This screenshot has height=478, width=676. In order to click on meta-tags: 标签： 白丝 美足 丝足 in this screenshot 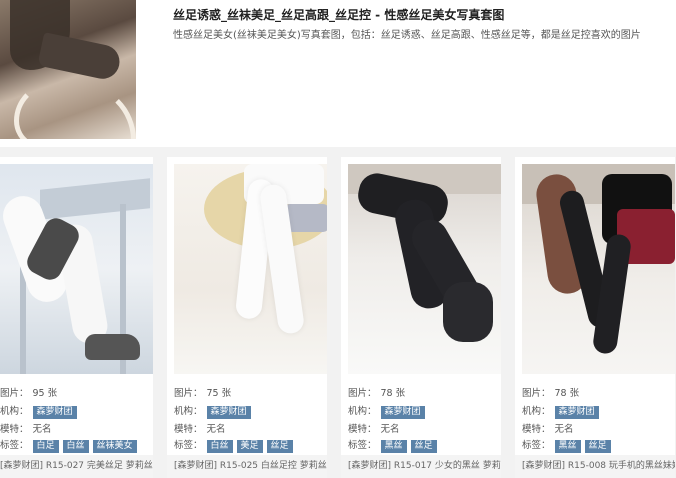, I will do `click(233, 445)`.